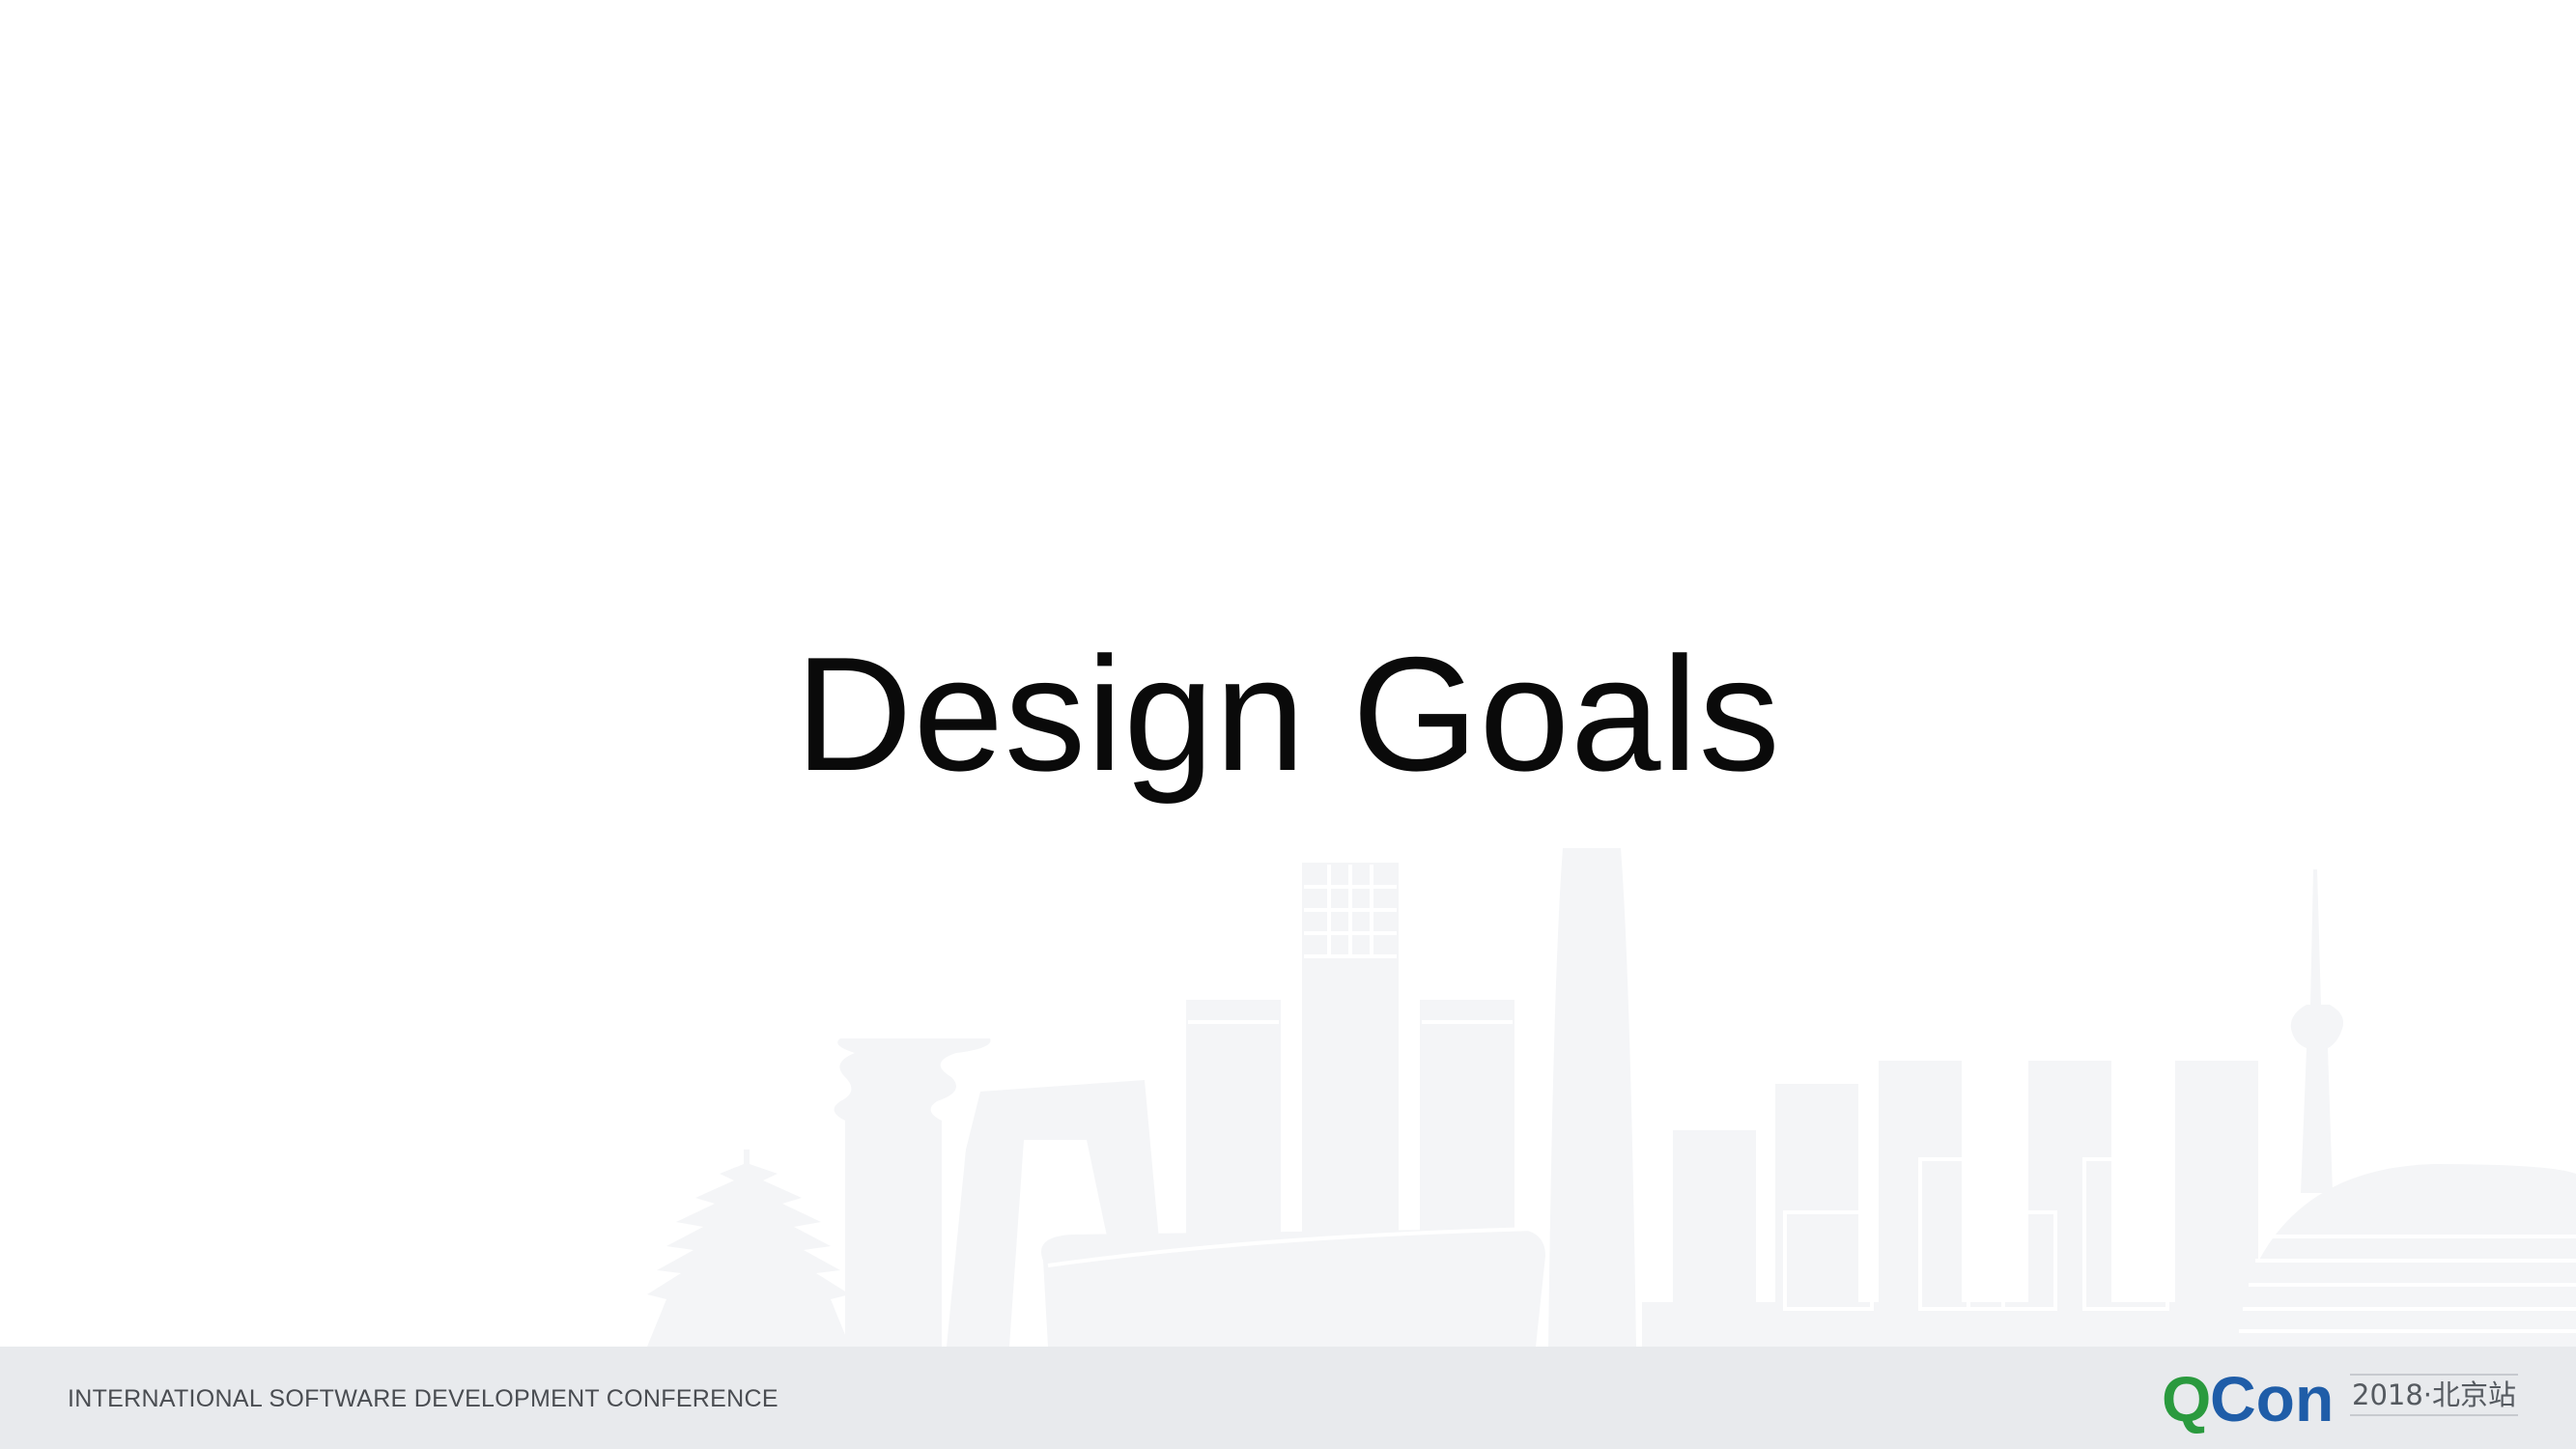  I want to click on logo-q-letter: Q, so click(2187, 1399).